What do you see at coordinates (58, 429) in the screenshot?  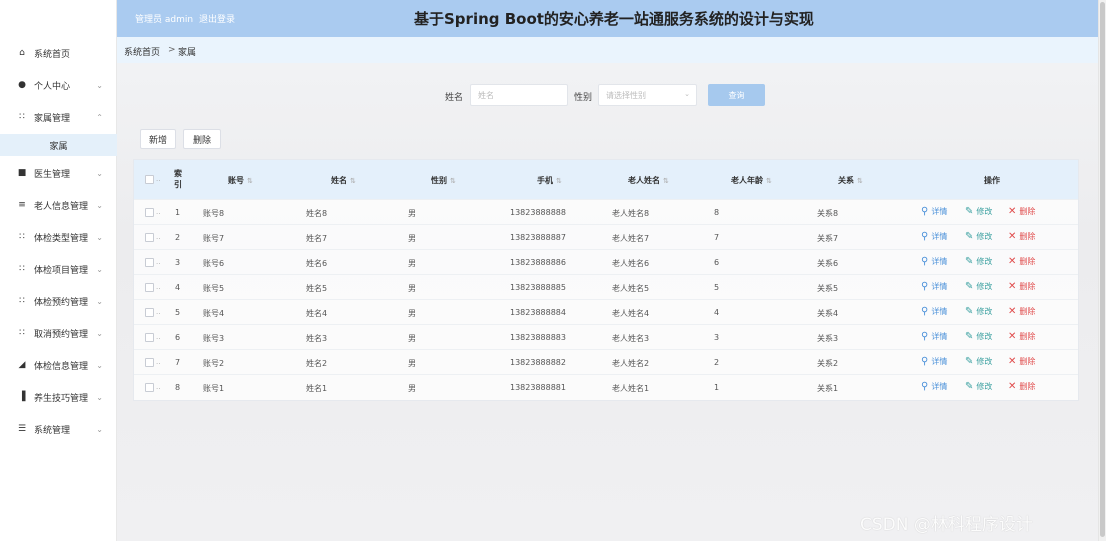 I see `sidebar-item-11: ☰ 系统管理 ⌄` at bounding box center [58, 429].